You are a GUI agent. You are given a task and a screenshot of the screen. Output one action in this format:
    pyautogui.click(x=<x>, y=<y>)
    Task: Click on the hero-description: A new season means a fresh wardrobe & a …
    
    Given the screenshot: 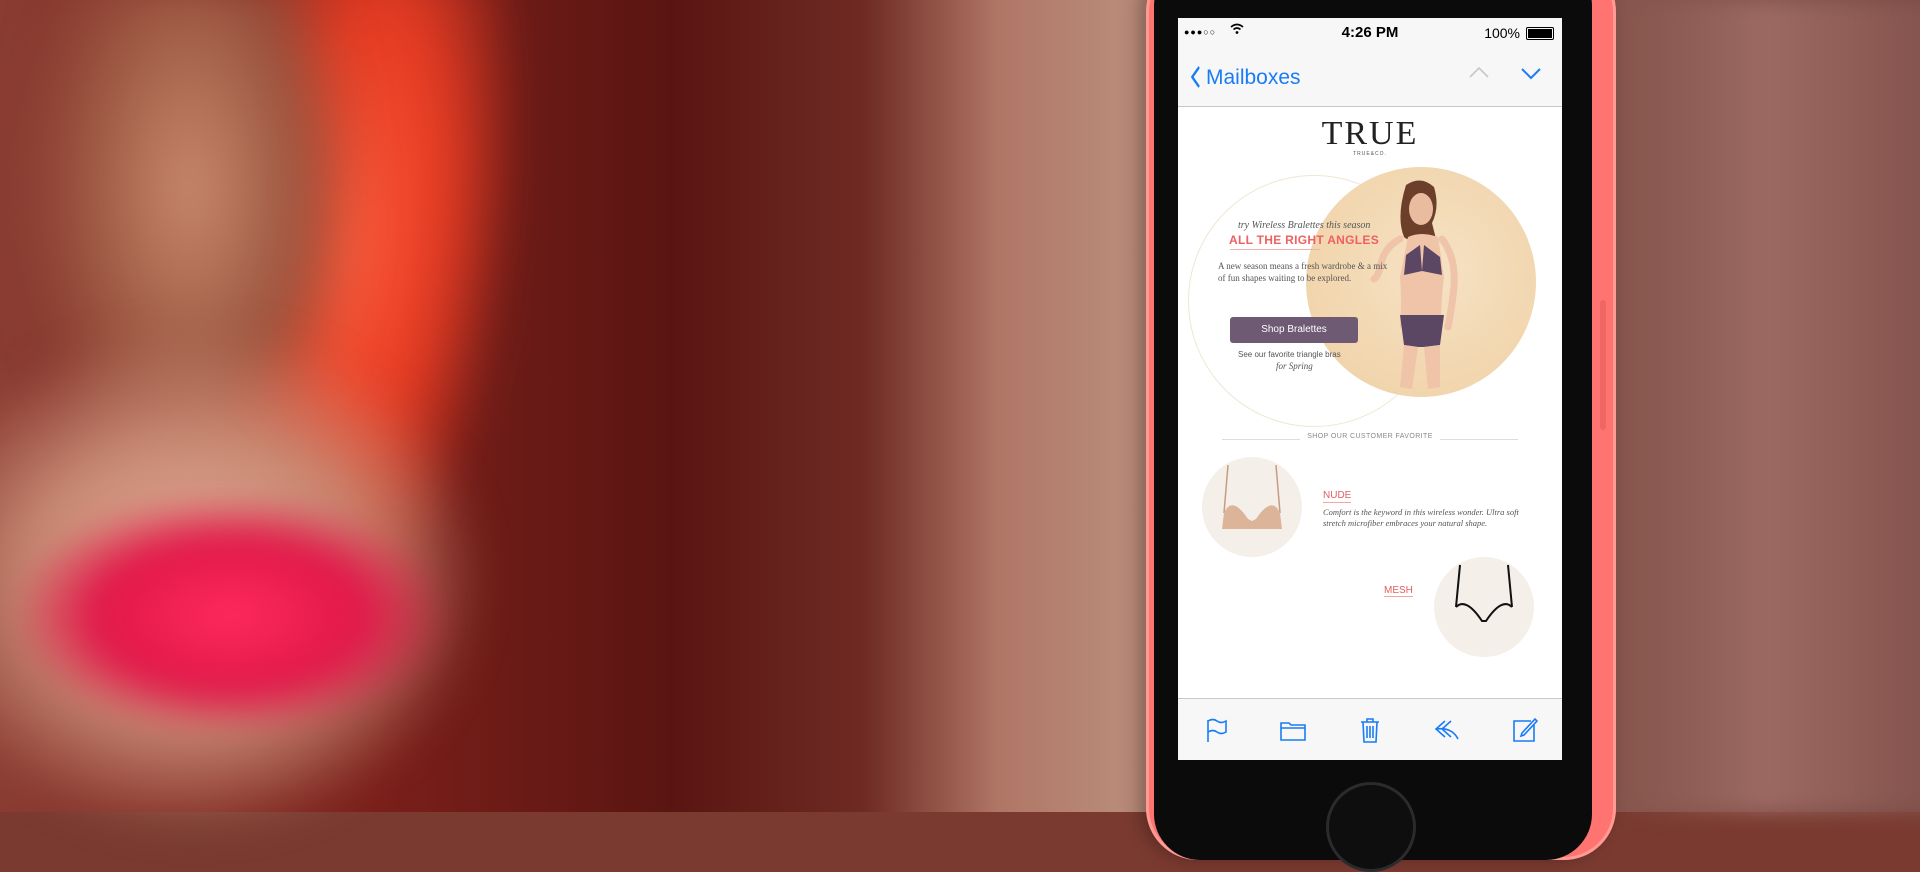 What is the action you would take?
    pyautogui.click(x=1303, y=272)
    